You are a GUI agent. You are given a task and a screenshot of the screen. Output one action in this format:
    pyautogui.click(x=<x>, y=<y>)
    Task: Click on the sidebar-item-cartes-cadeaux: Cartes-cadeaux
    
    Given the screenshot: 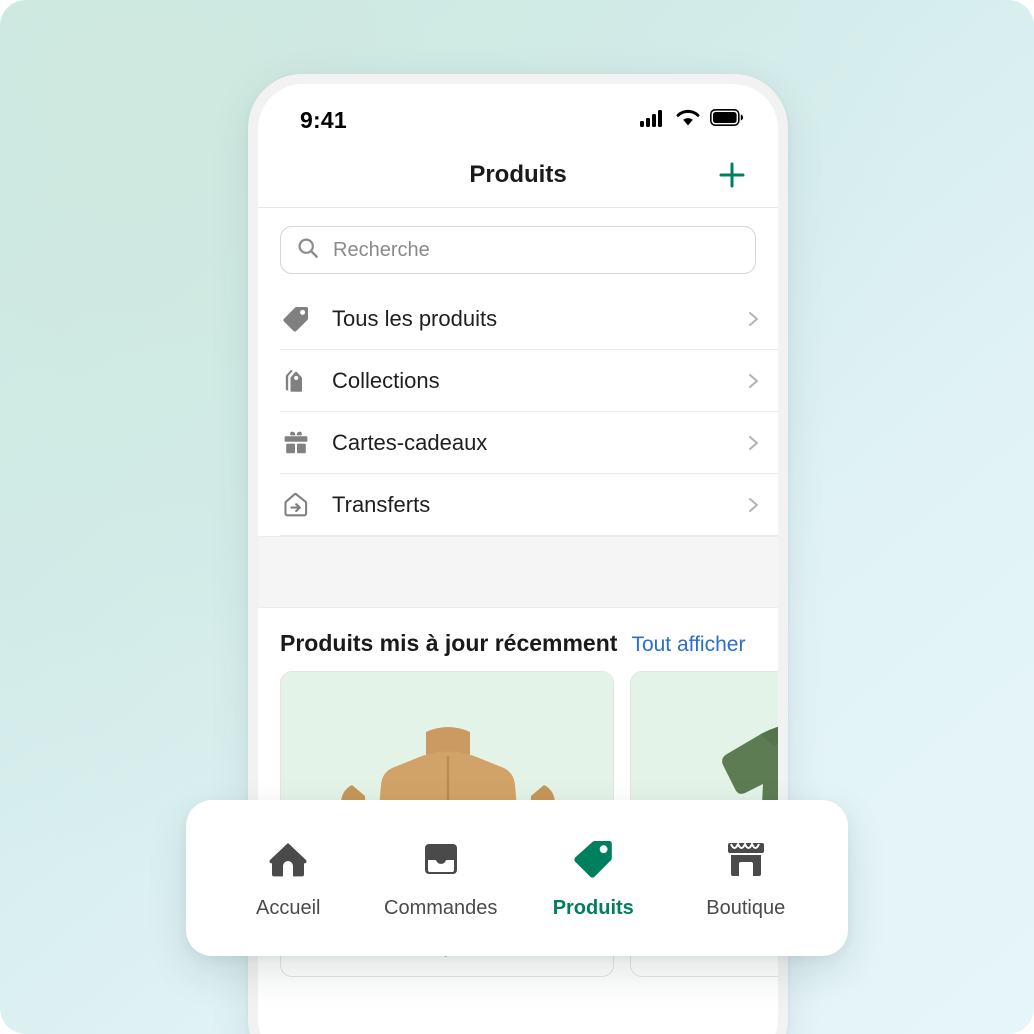 What is the action you would take?
    pyautogui.click(x=529, y=443)
    